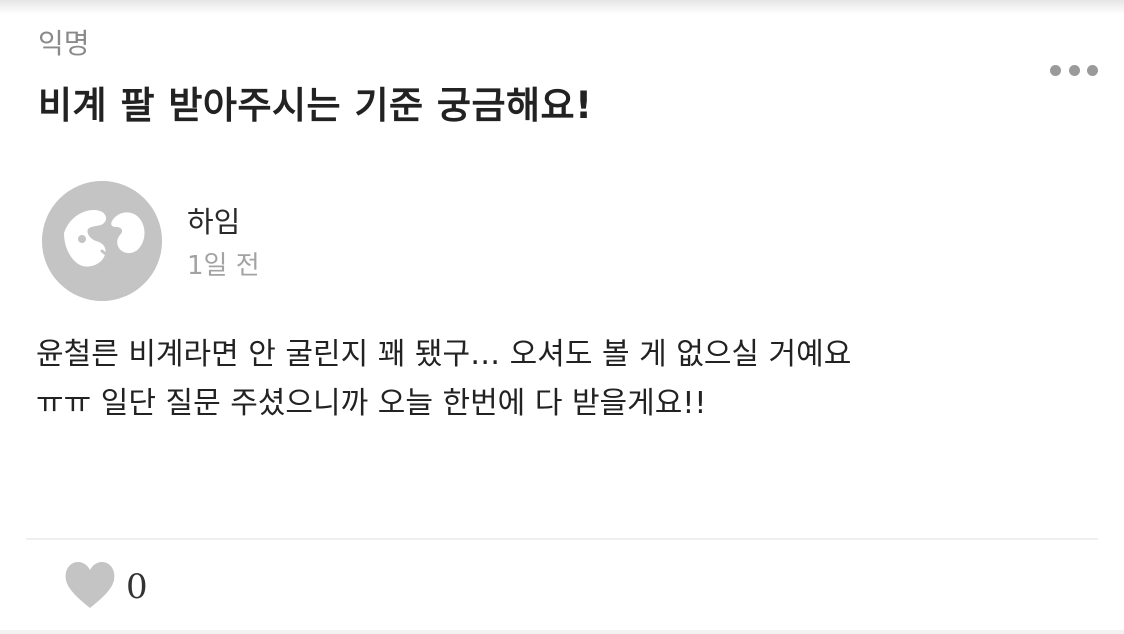  Describe the element at coordinates (371, 403) in the screenshot. I see `post-body-line: ㅠㅠ 일단 질문 주셨으니까 오늘 한번에 다 받을게요!!` at that location.